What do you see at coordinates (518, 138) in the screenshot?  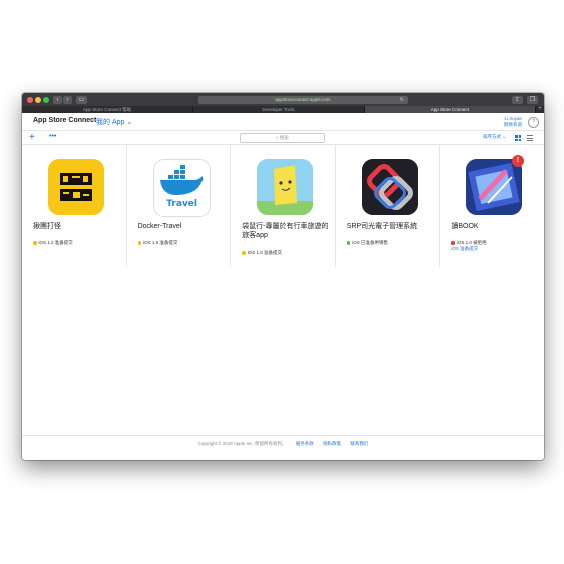 I see `grid-view-icon` at bounding box center [518, 138].